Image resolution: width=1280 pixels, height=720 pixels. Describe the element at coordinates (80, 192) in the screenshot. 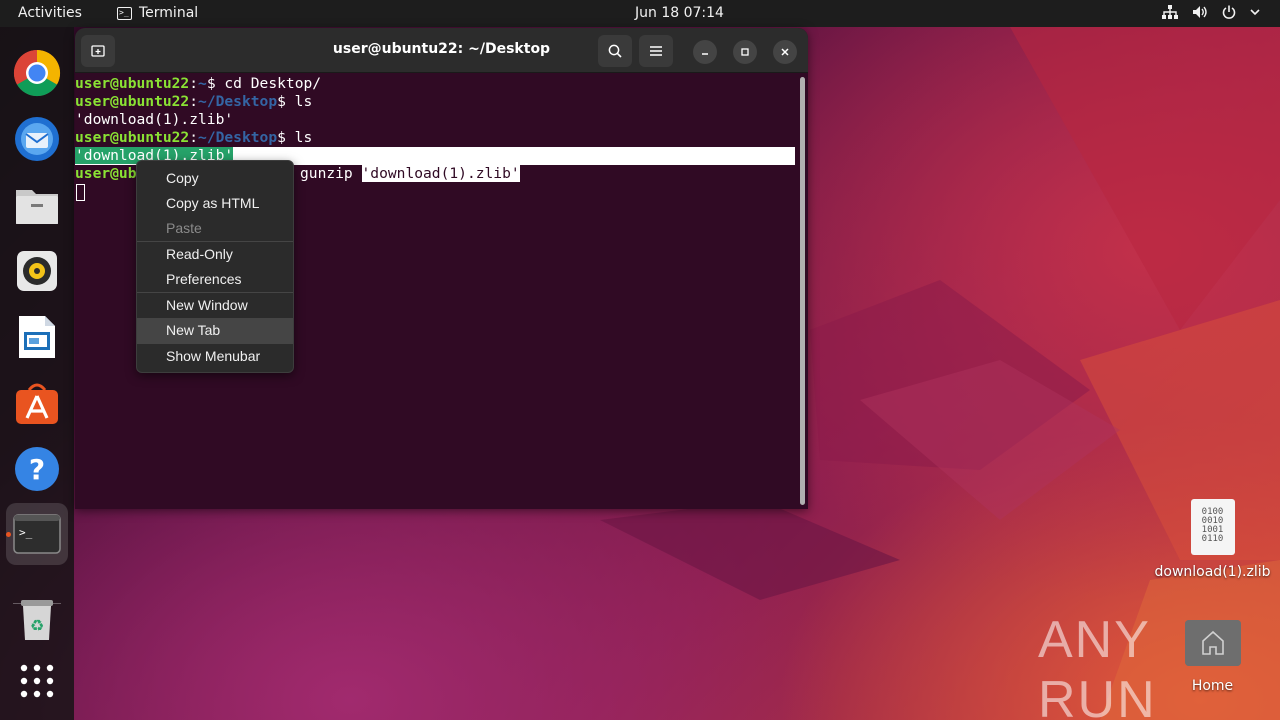

I see `text-cursor` at that location.